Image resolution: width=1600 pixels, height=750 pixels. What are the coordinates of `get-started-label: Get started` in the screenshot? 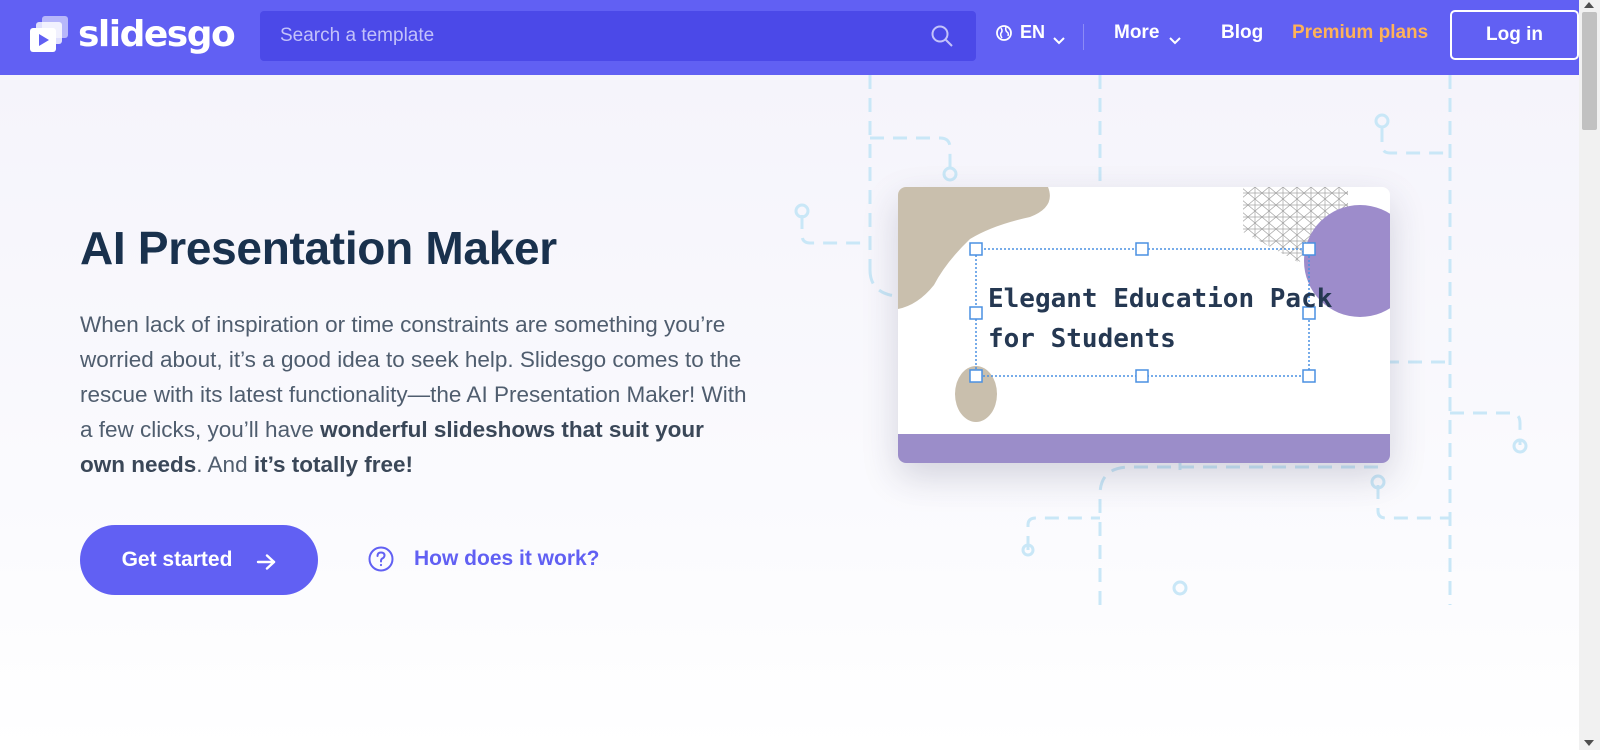 It's located at (177, 559).